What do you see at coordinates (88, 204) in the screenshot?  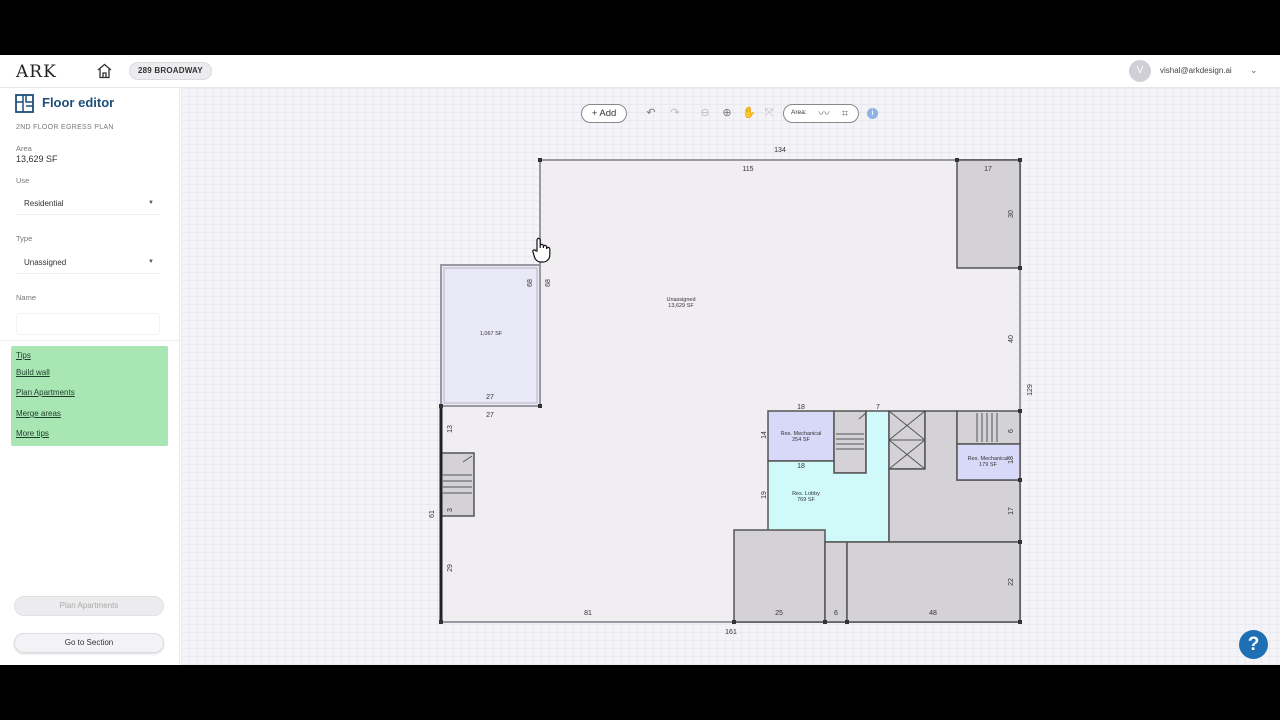 I see `use-select: Residential ▼` at bounding box center [88, 204].